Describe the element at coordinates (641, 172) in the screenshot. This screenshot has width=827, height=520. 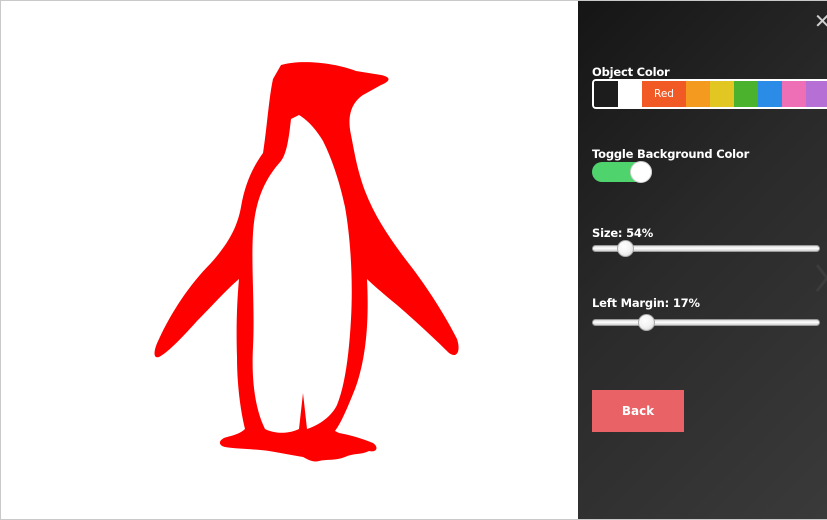
I see `toggle-knob` at that location.